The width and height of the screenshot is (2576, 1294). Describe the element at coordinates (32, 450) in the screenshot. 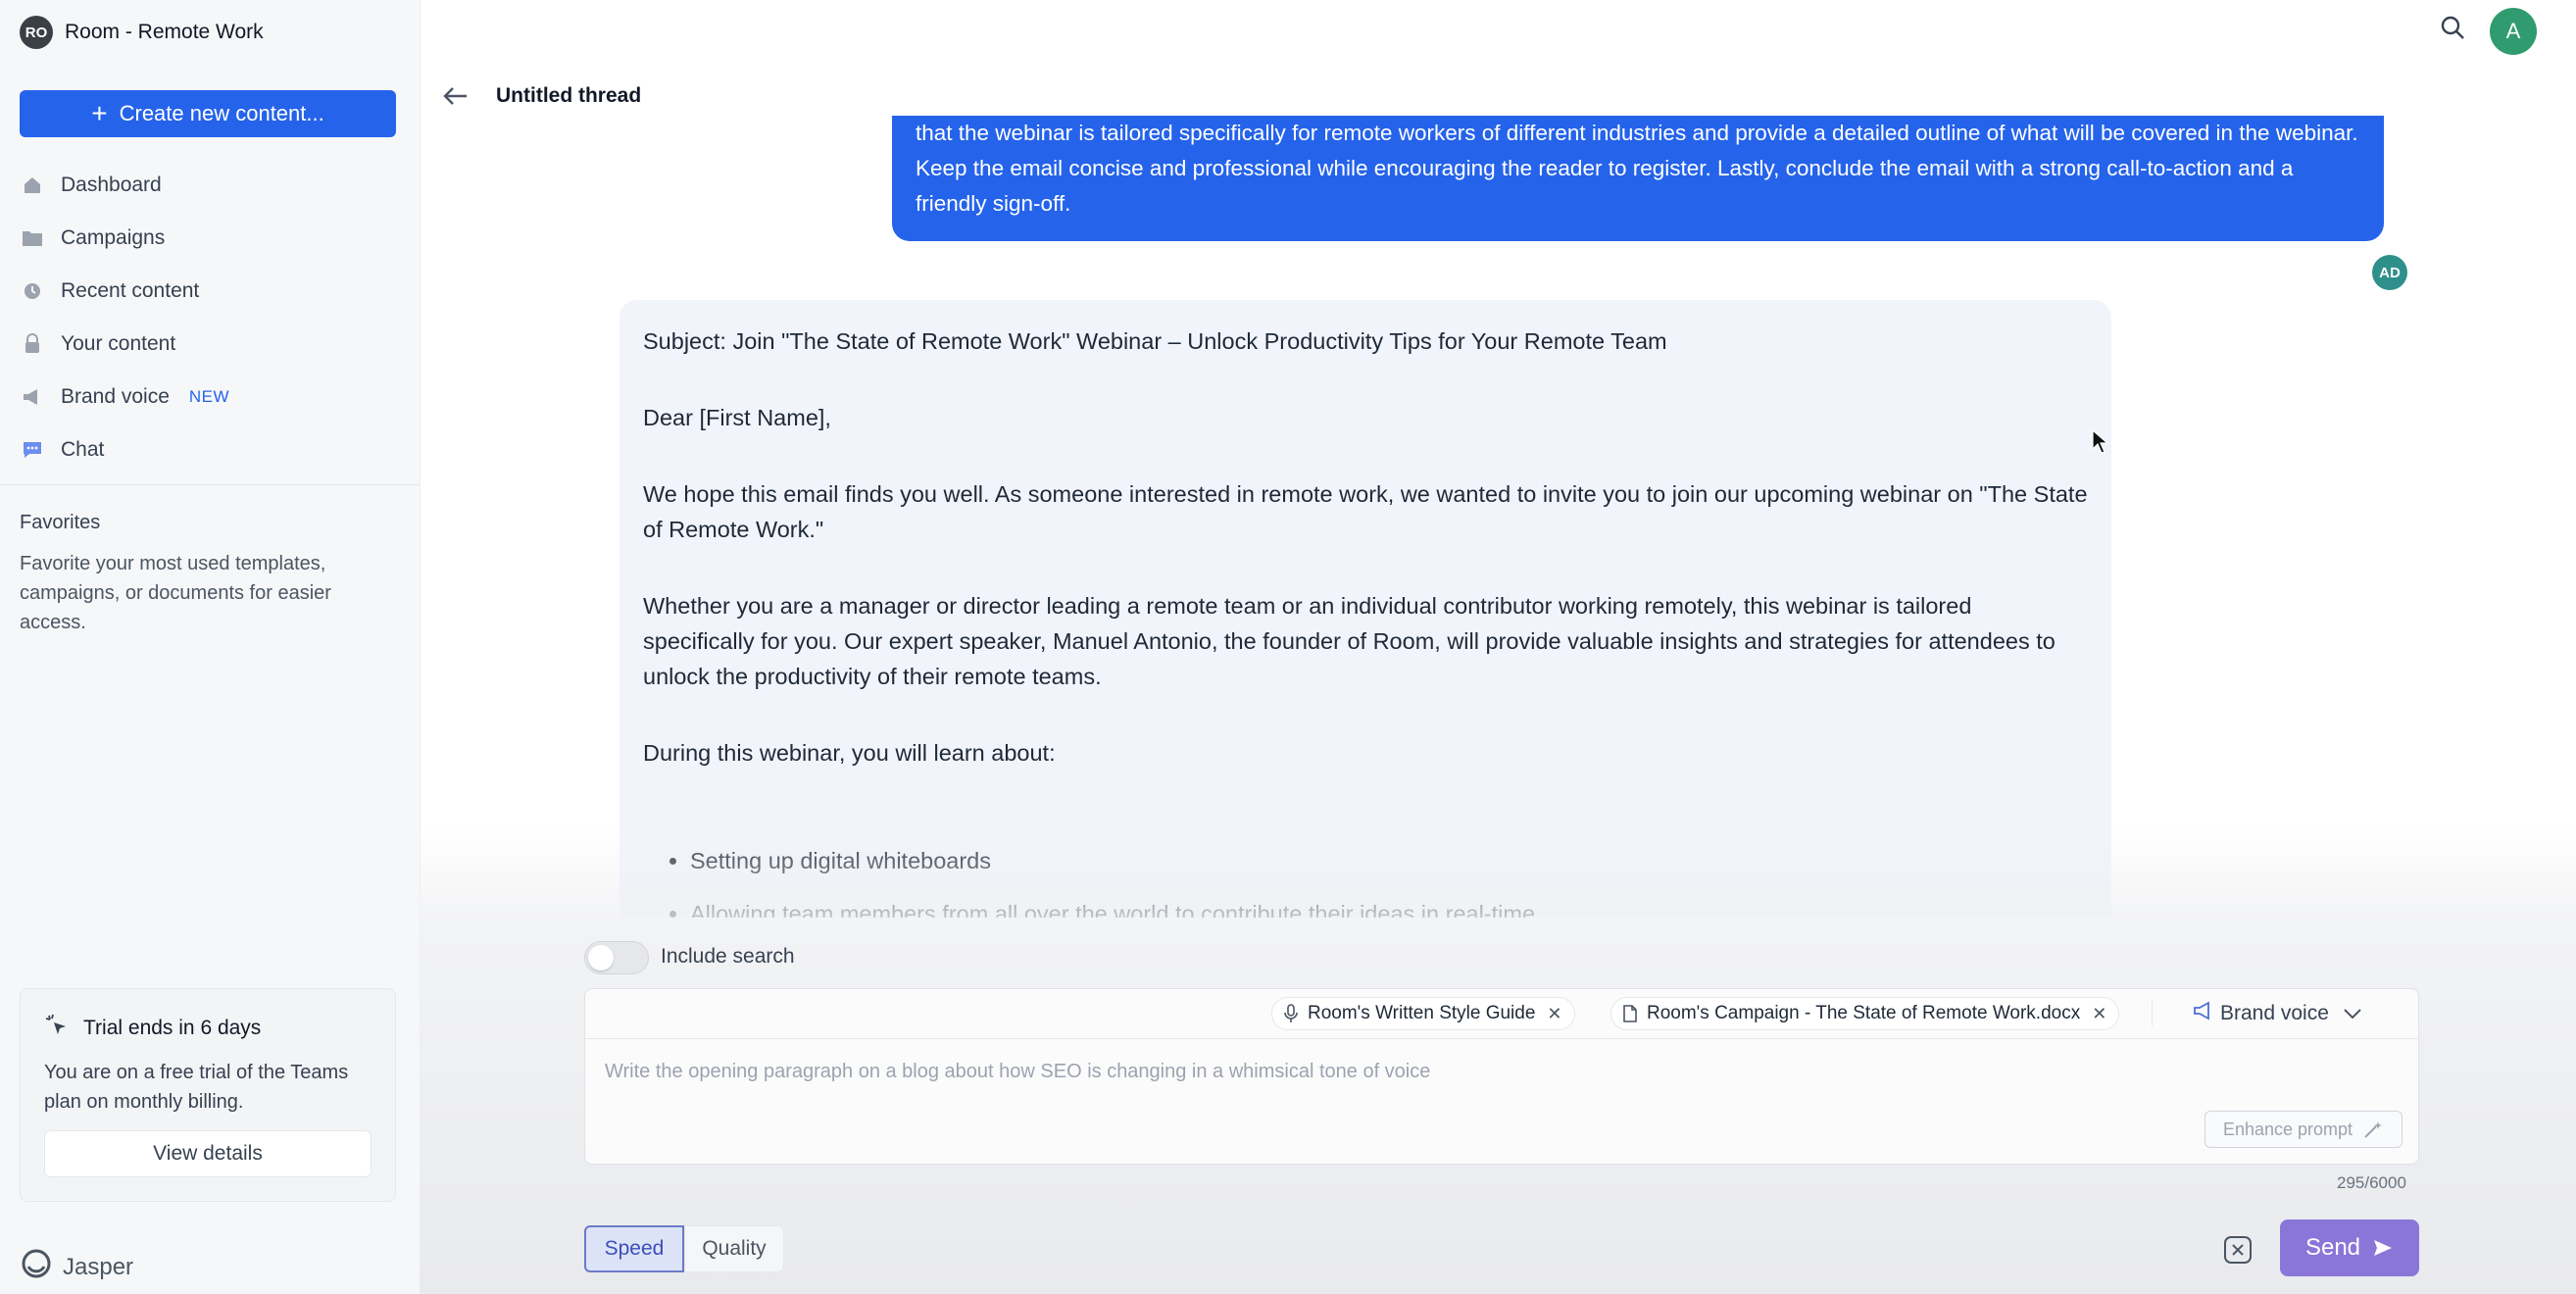

I see `chat-icon` at that location.